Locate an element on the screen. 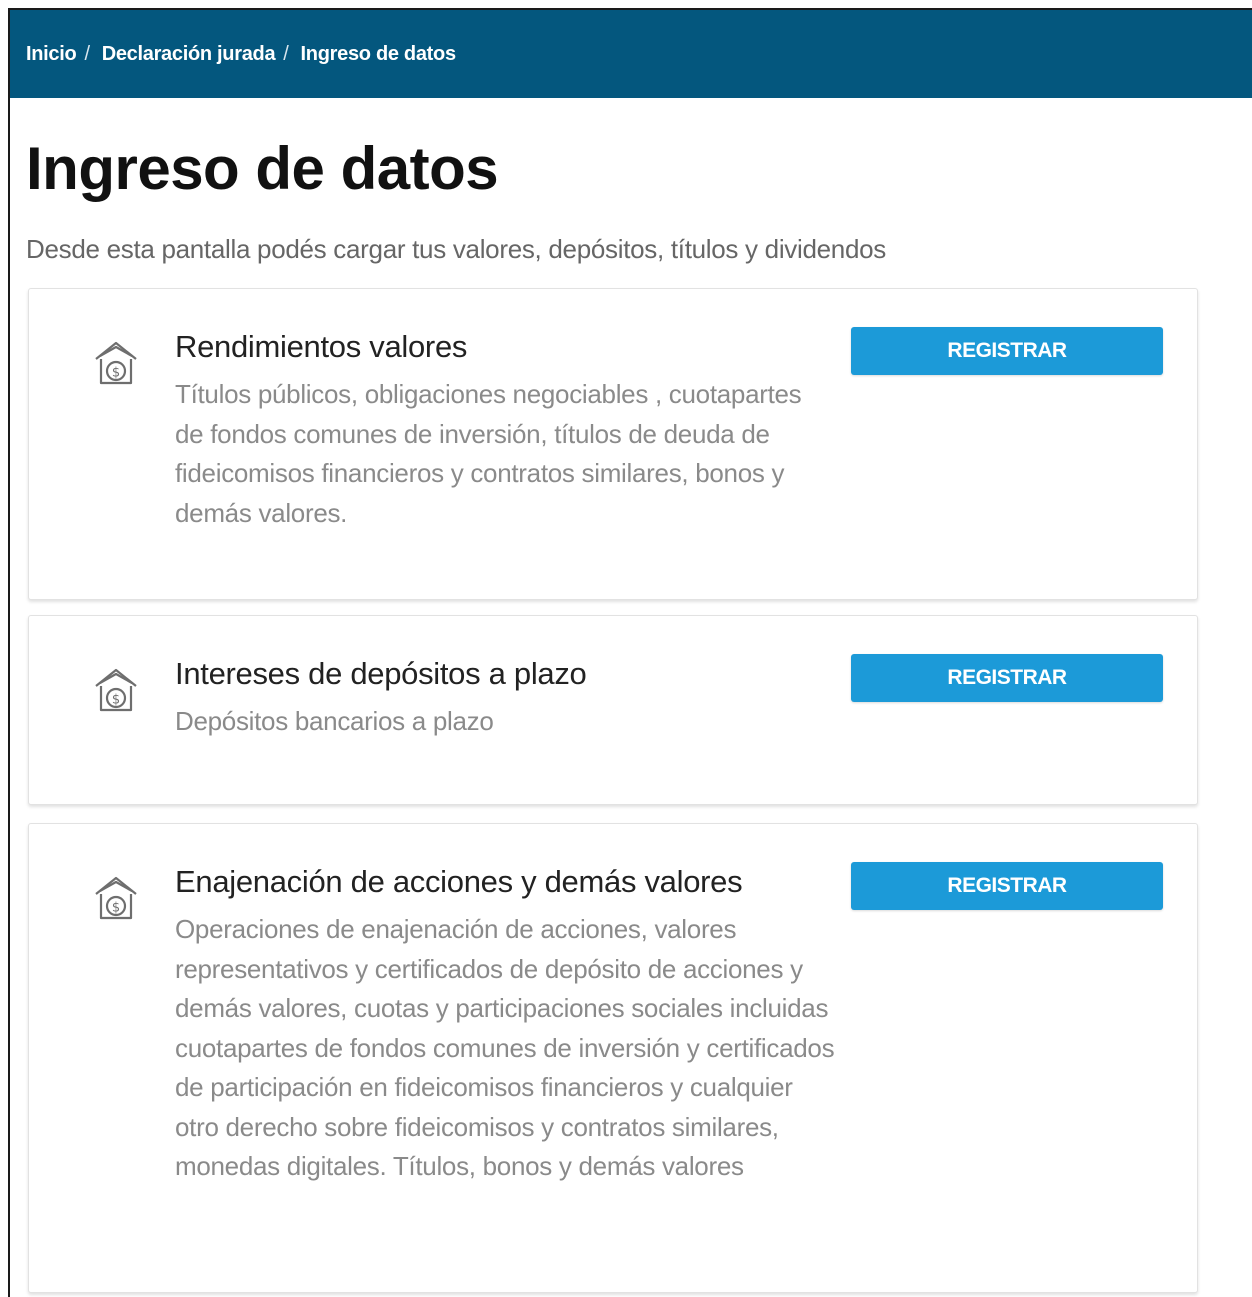 The width and height of the screenshot is (1252, 1297). breadcrumb-current-page: Ingreso de datos is located at coordinates (378, 53).